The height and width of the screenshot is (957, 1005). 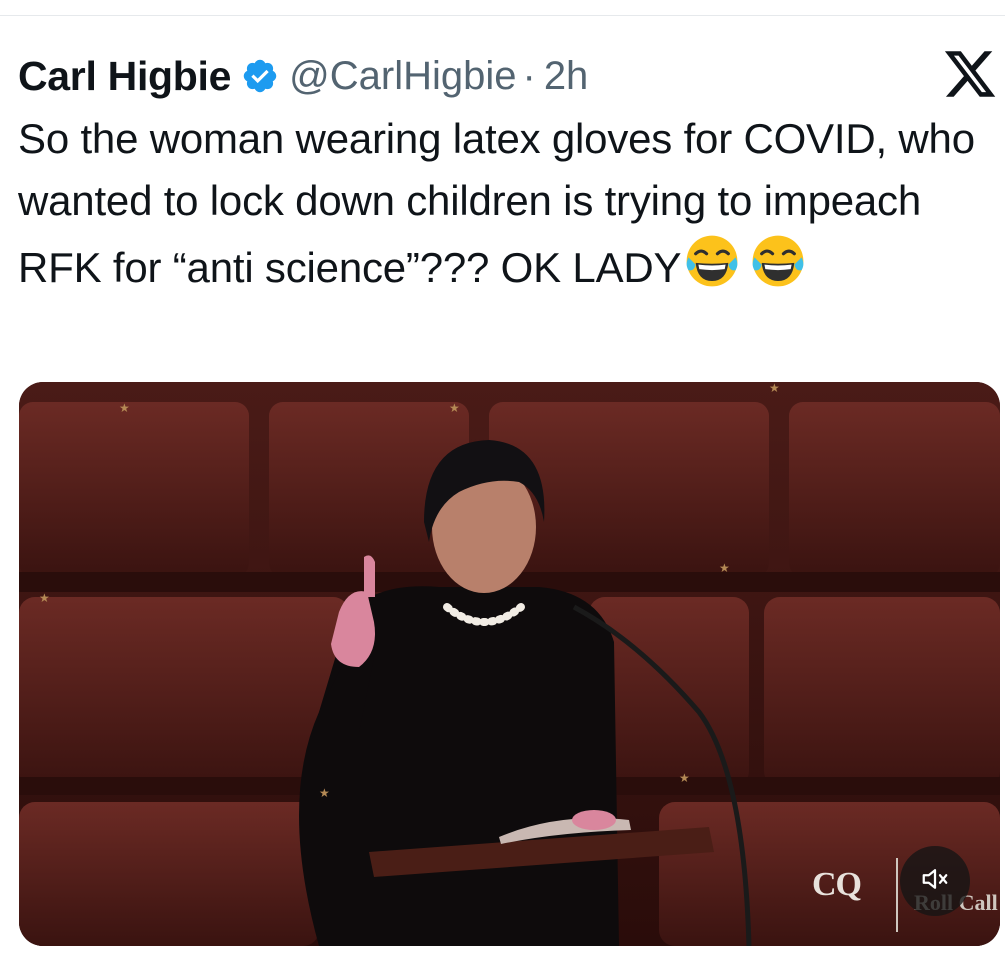 What do you see at coordinates (502, 15) in the screenshot?
I see `top-divider` at bounding box center [502, 15].